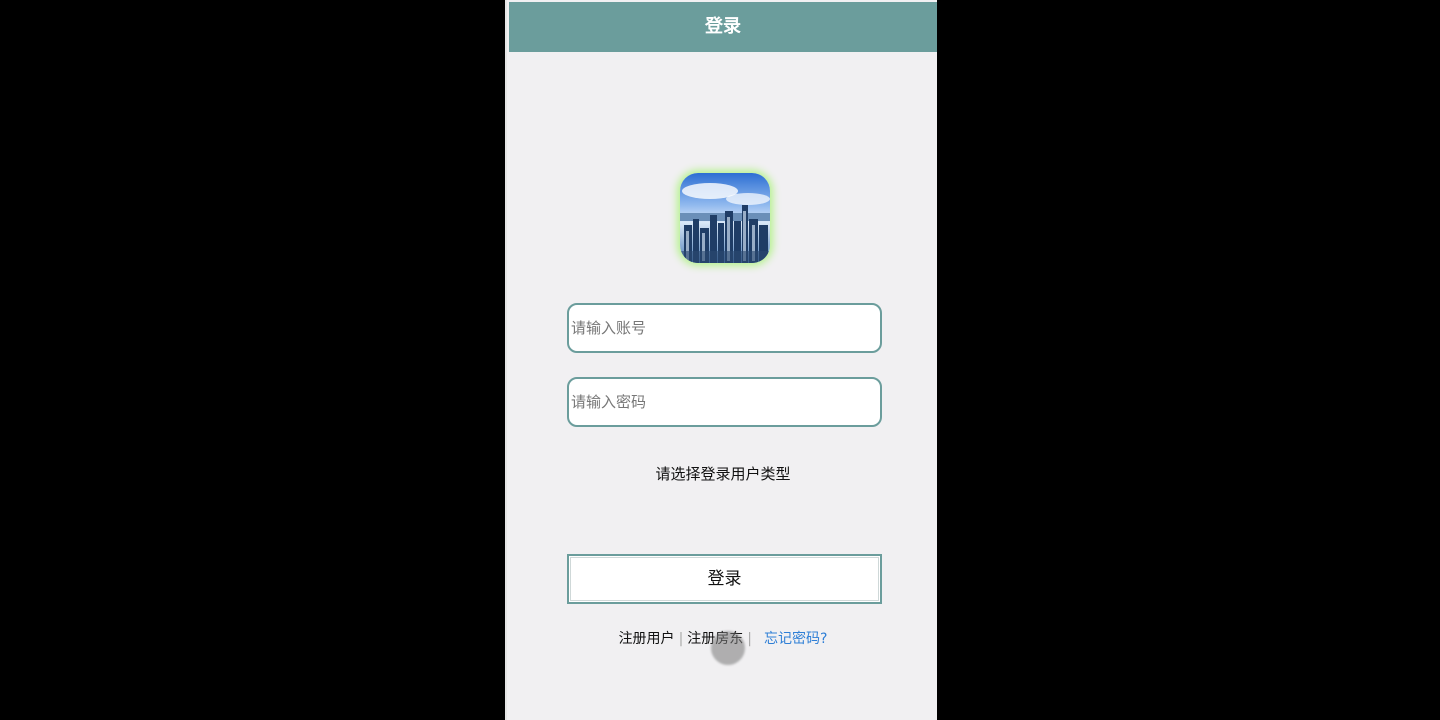 This screenshot has width=1440, height=720. What do you see at coordinates (724, 328) in the screenshot?
I see `account-input` at bounding box center [724, 328].